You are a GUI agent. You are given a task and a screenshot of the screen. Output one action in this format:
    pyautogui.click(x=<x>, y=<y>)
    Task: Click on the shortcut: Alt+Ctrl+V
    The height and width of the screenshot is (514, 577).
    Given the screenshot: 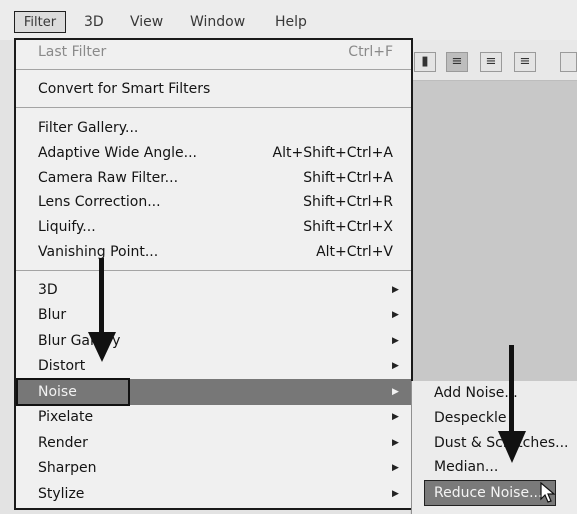 What is the action you would take?
    pyautogui.click(x=354, y=252)
    